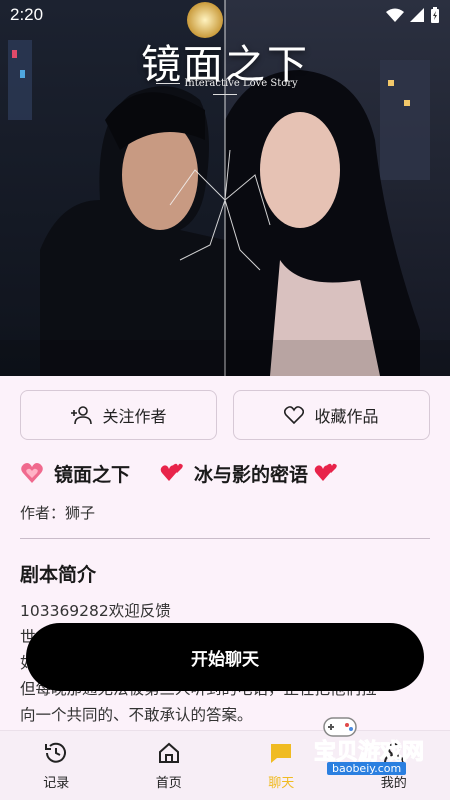 Image resolution: width=450 pixels, height=800 pixels. What do you see at coordinates (435, 15) in the screenshot?
I see `battery-icon` at bounding box center [435, 15].